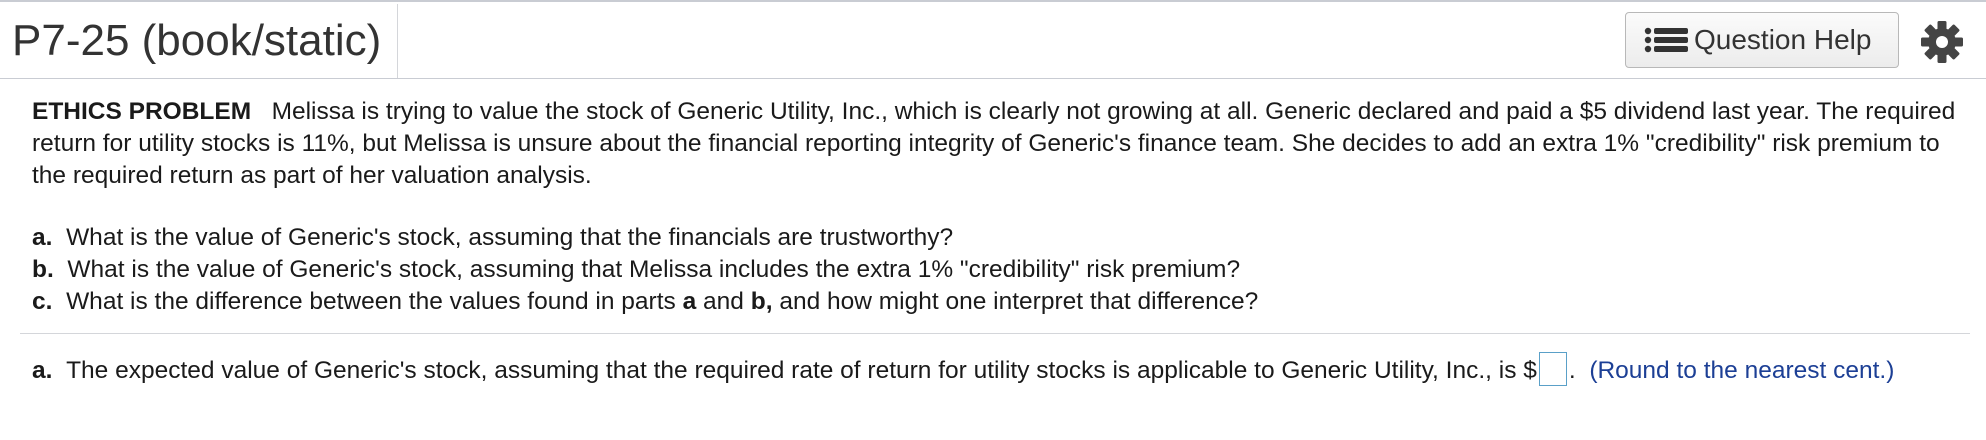 The image size is (1986, 440). What do you see at coordinates (197, 40) in the screenshot?
I see `page-title: P7-25 (book/static)` at bounding box center [197, 40].